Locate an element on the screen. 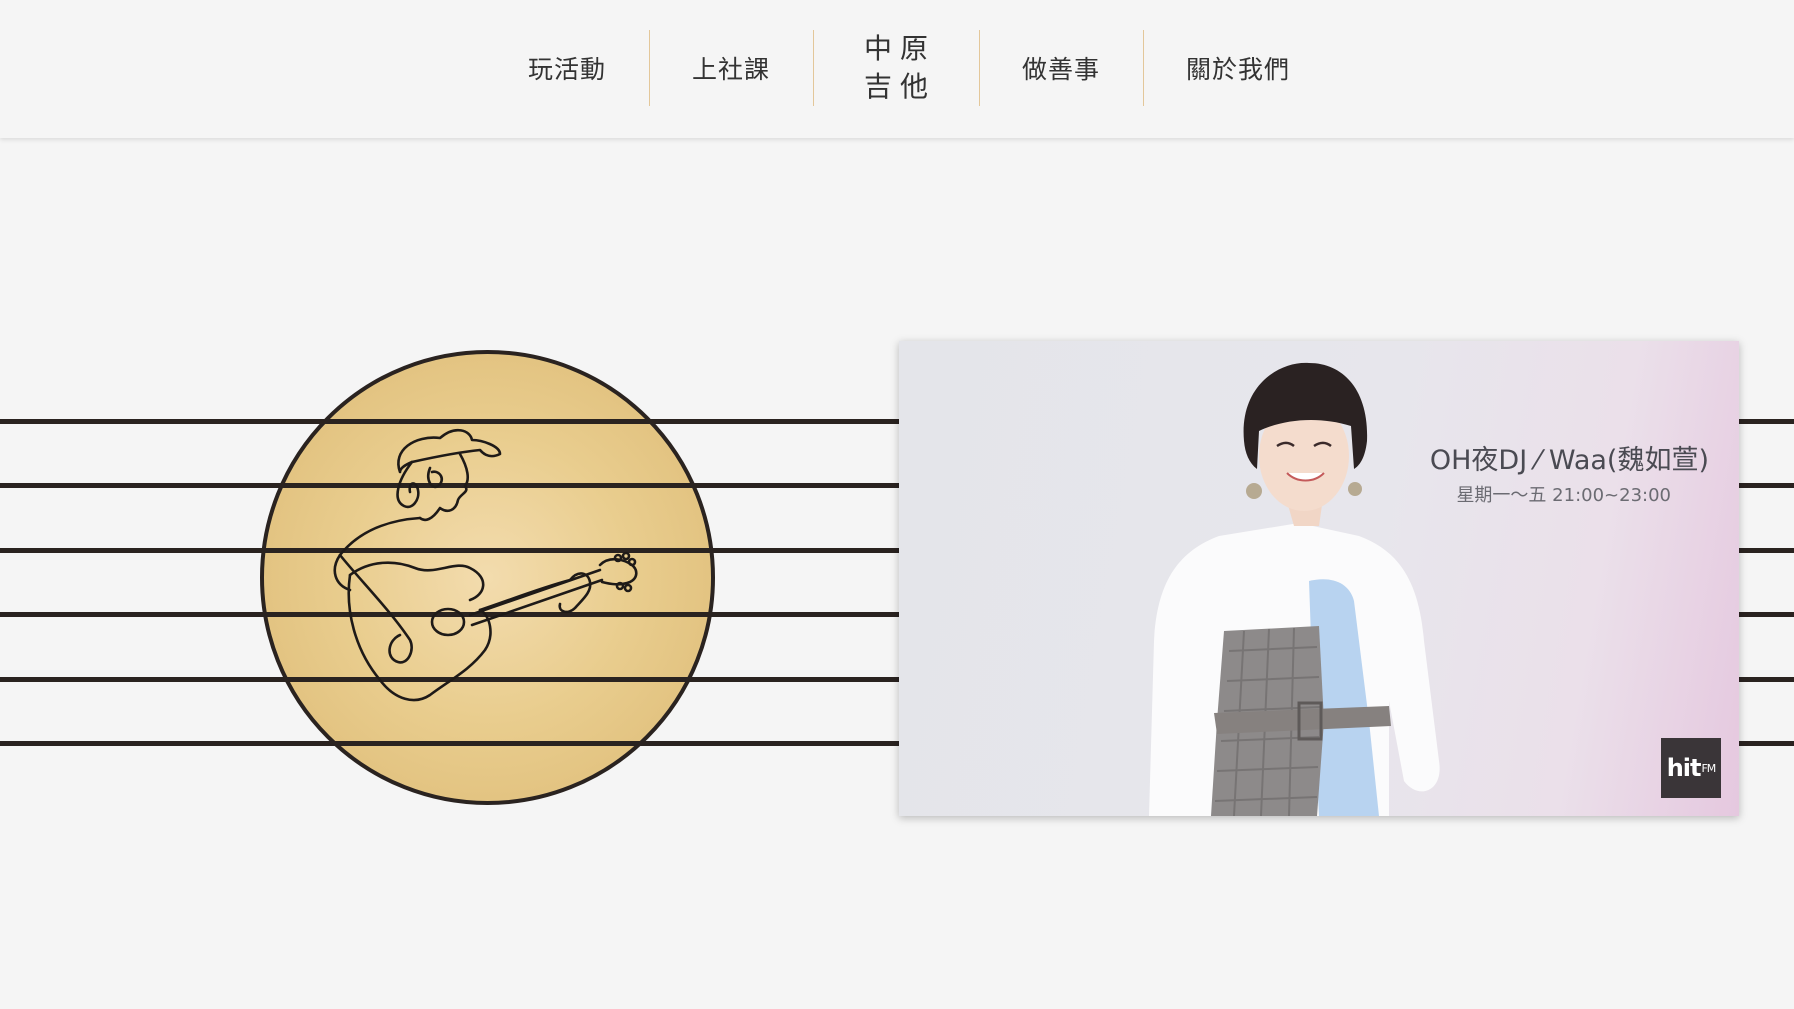 This screenshot has height=1009, width=1794. hit-logo-sub: FM is located at coordinates (1708, 768).